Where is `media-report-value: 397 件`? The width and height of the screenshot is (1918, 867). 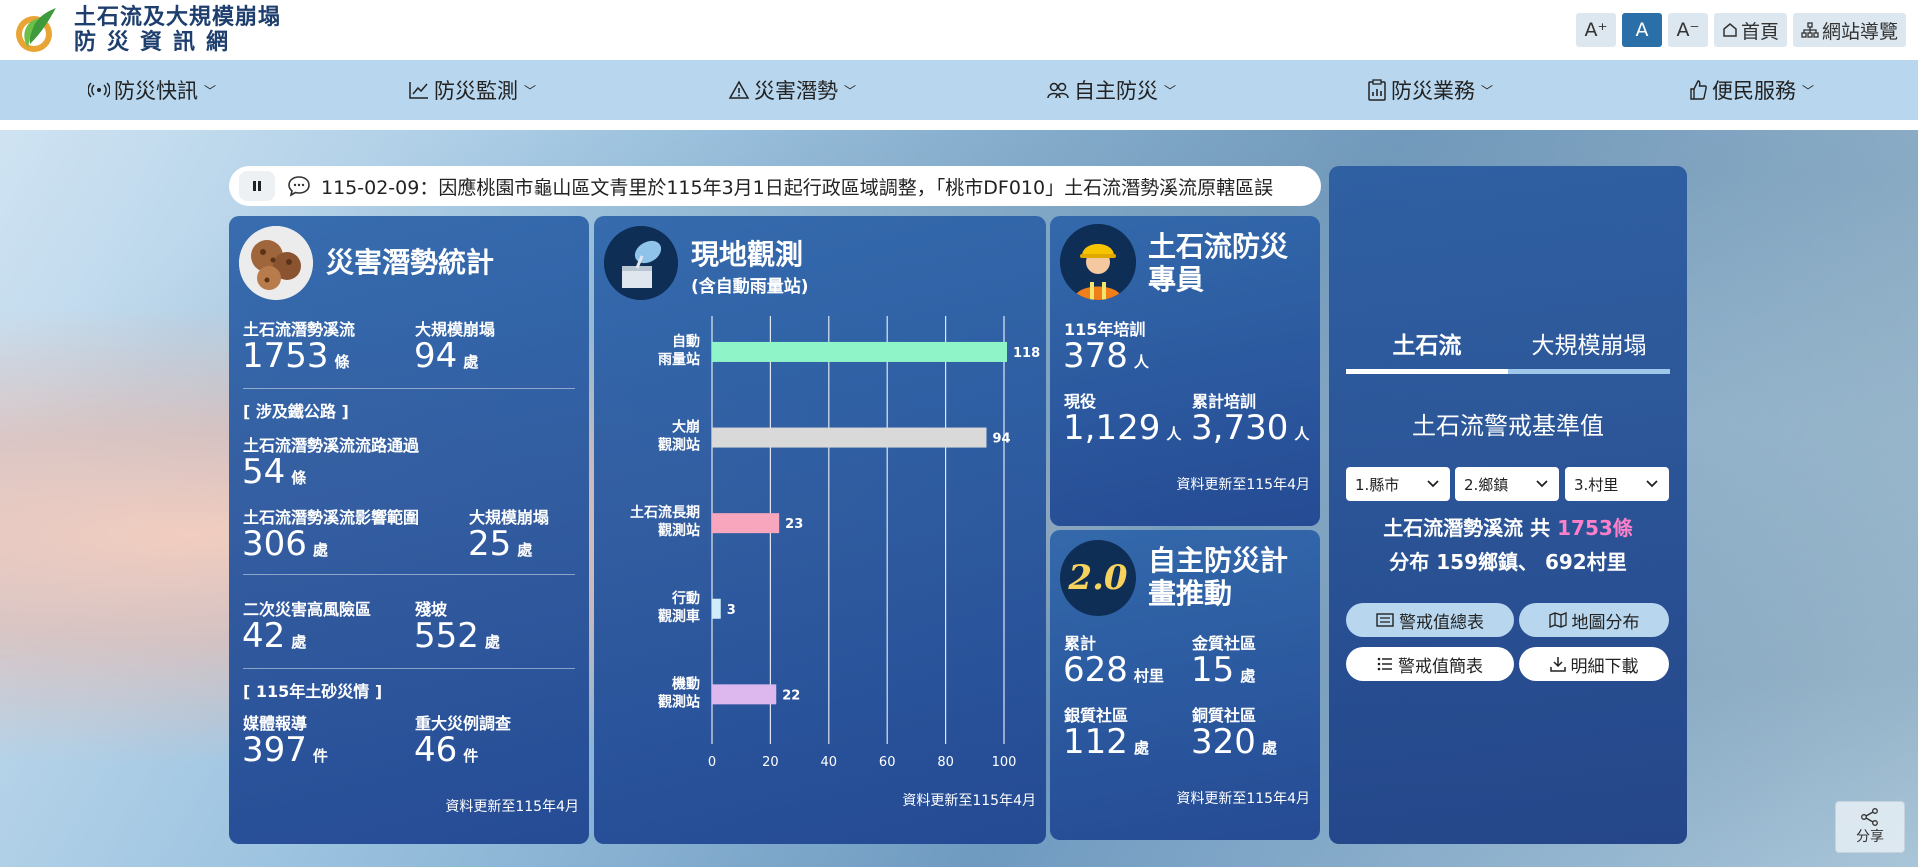 media-report-value: 397 件 is located at coordinates (285, 750).